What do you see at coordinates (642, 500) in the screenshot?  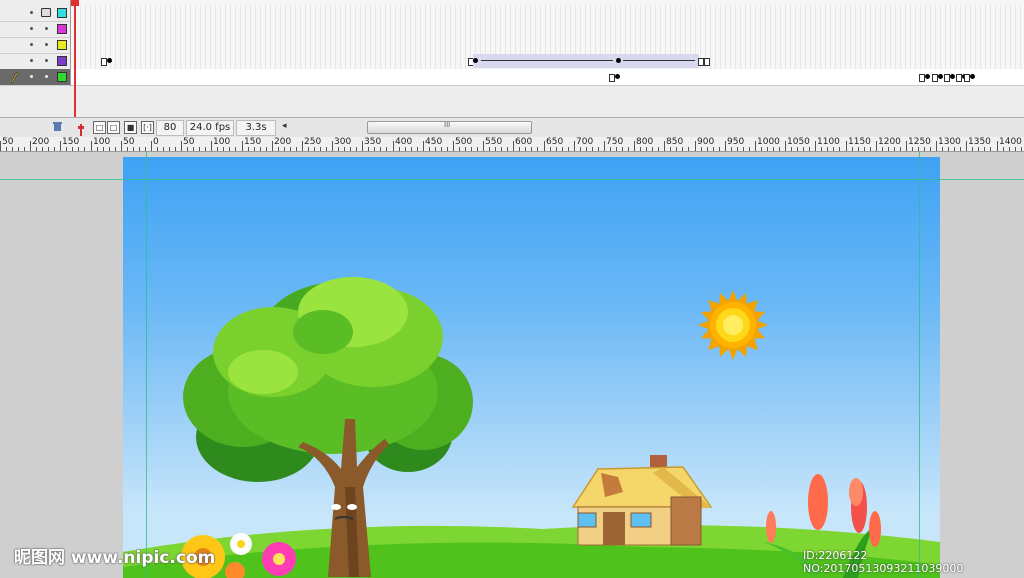 I see `house` at bounding box center [642, 500].